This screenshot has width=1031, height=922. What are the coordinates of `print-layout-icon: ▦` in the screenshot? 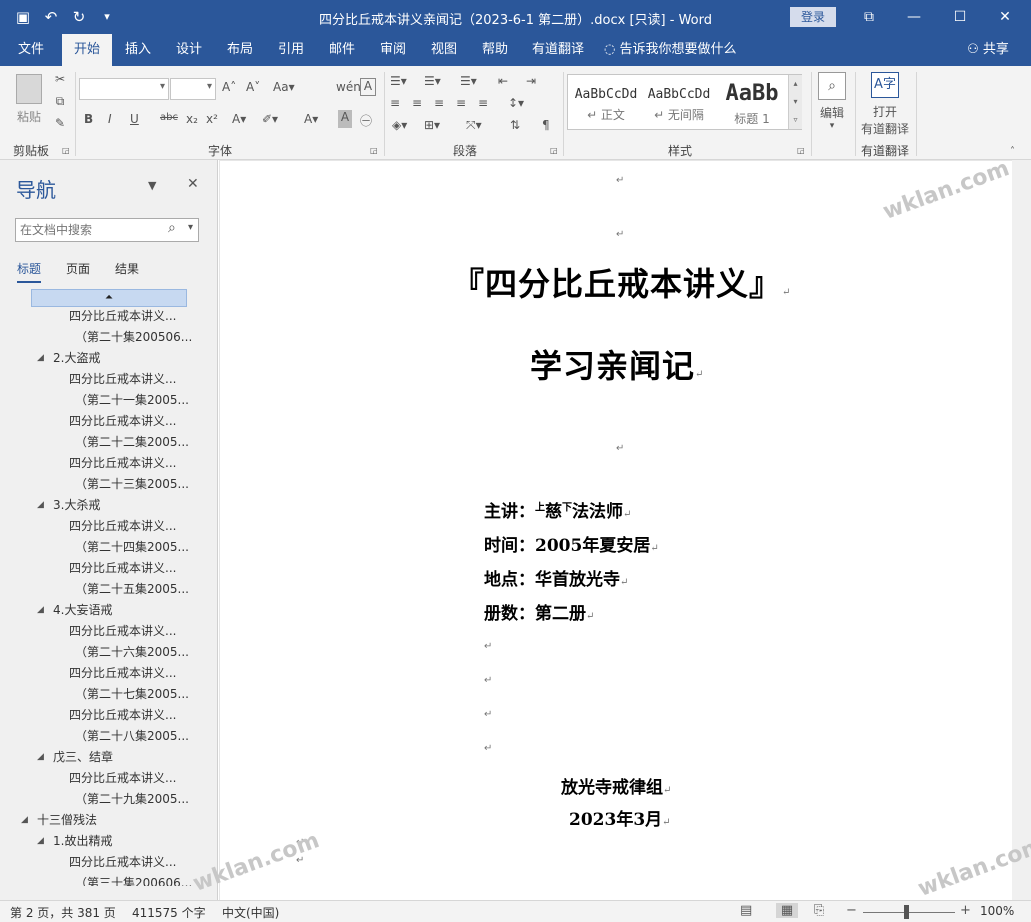 It's located at (787, 910).